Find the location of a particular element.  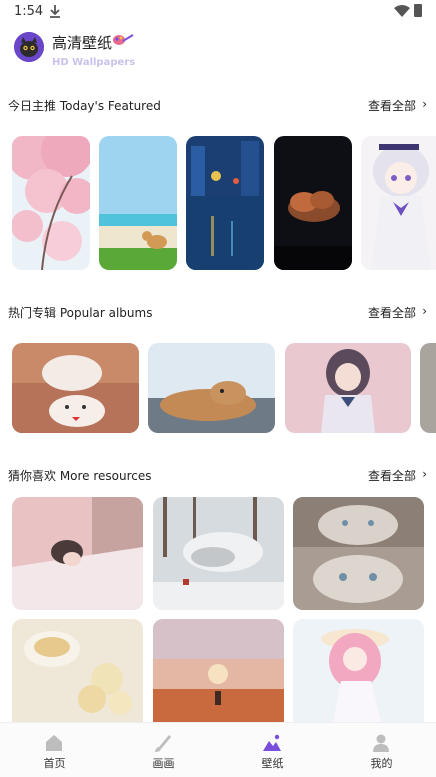

resource-item-cats-collage is located at coordinates (358, 553).